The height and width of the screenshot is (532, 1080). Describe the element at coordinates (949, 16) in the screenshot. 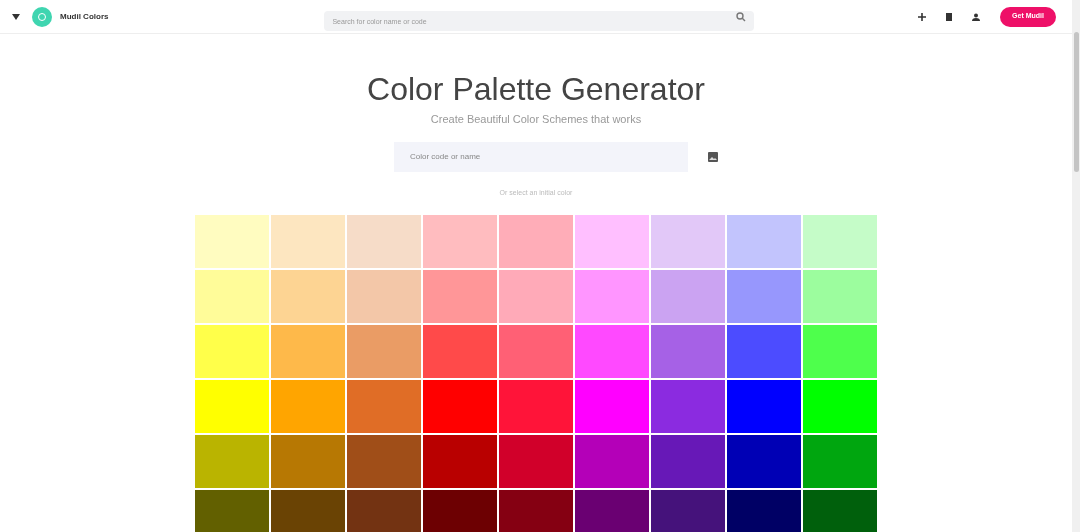

I see `bookmark-icon` at that location.